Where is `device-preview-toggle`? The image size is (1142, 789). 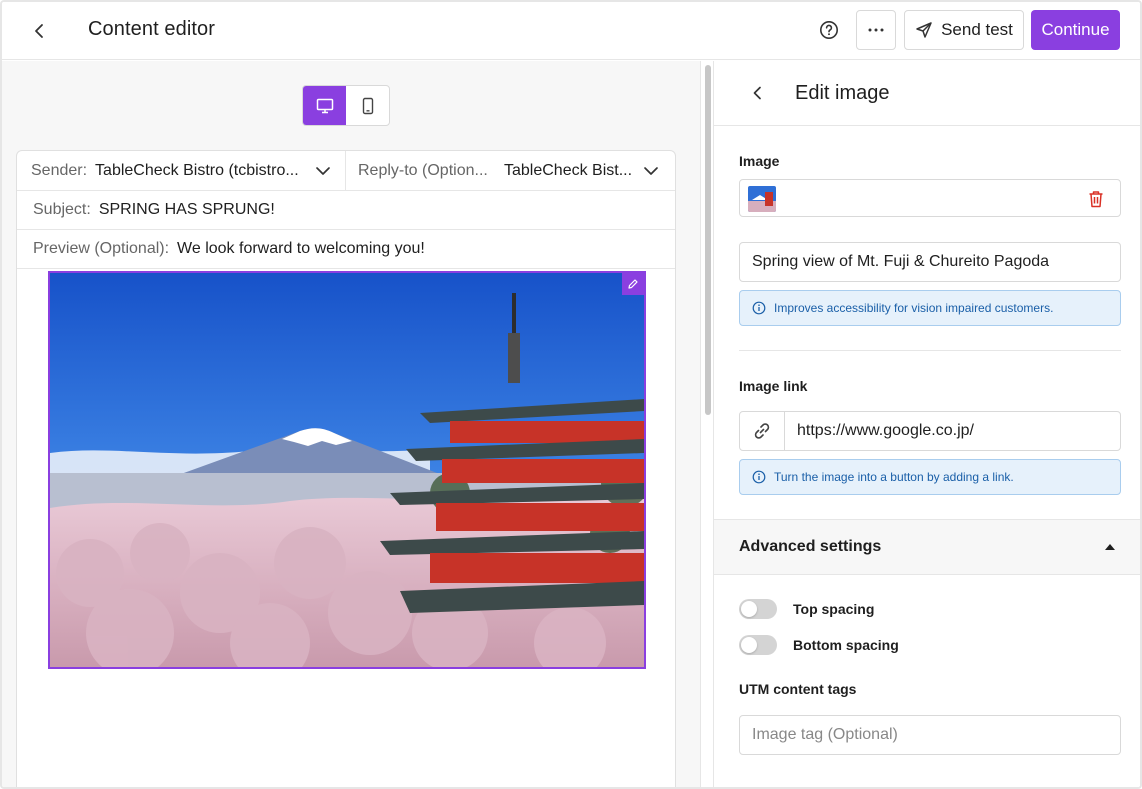 device-preview-toggle is located at coordinates (346, 105).